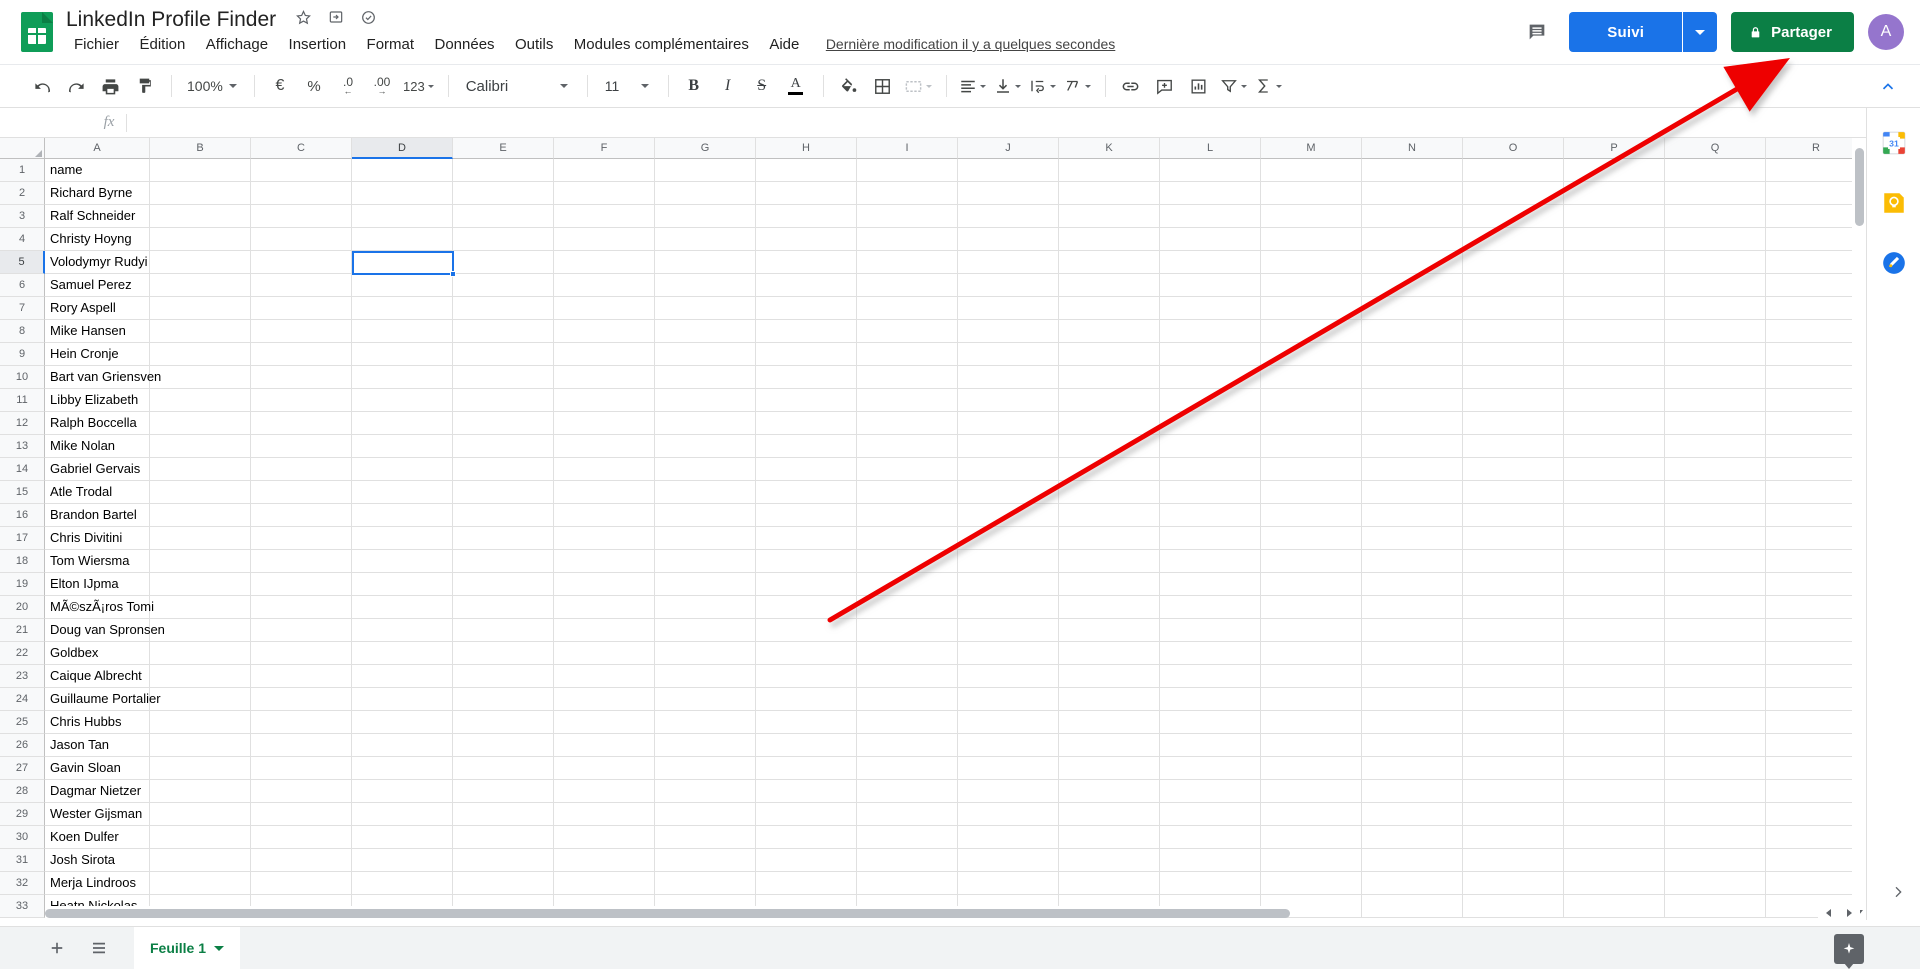 The image size is (1920, 969). I want to click on cell-C14, so click(301, 469).